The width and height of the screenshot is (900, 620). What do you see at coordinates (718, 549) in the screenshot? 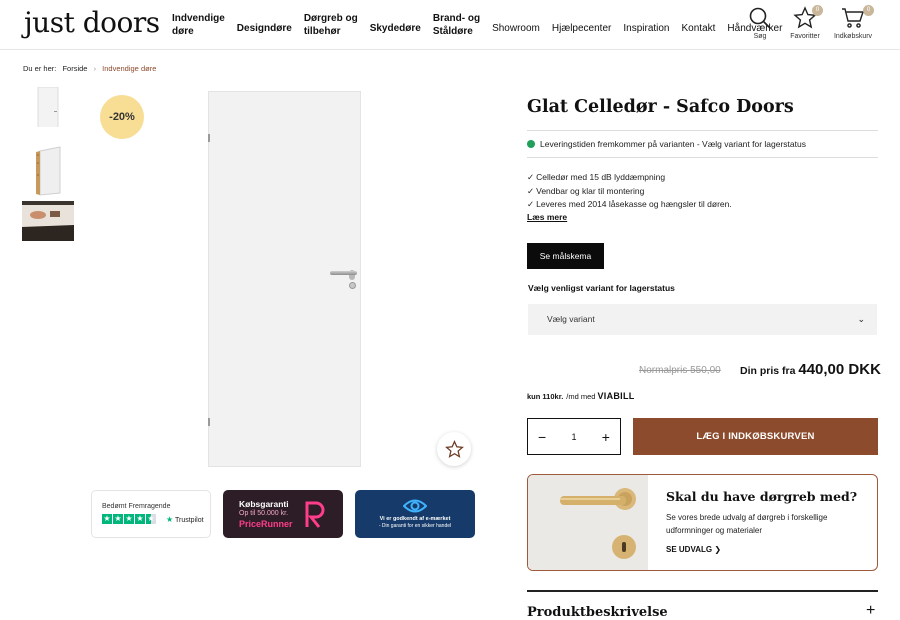
I see `chevron-right-icon: ❯` at bounding box center [718, 549].